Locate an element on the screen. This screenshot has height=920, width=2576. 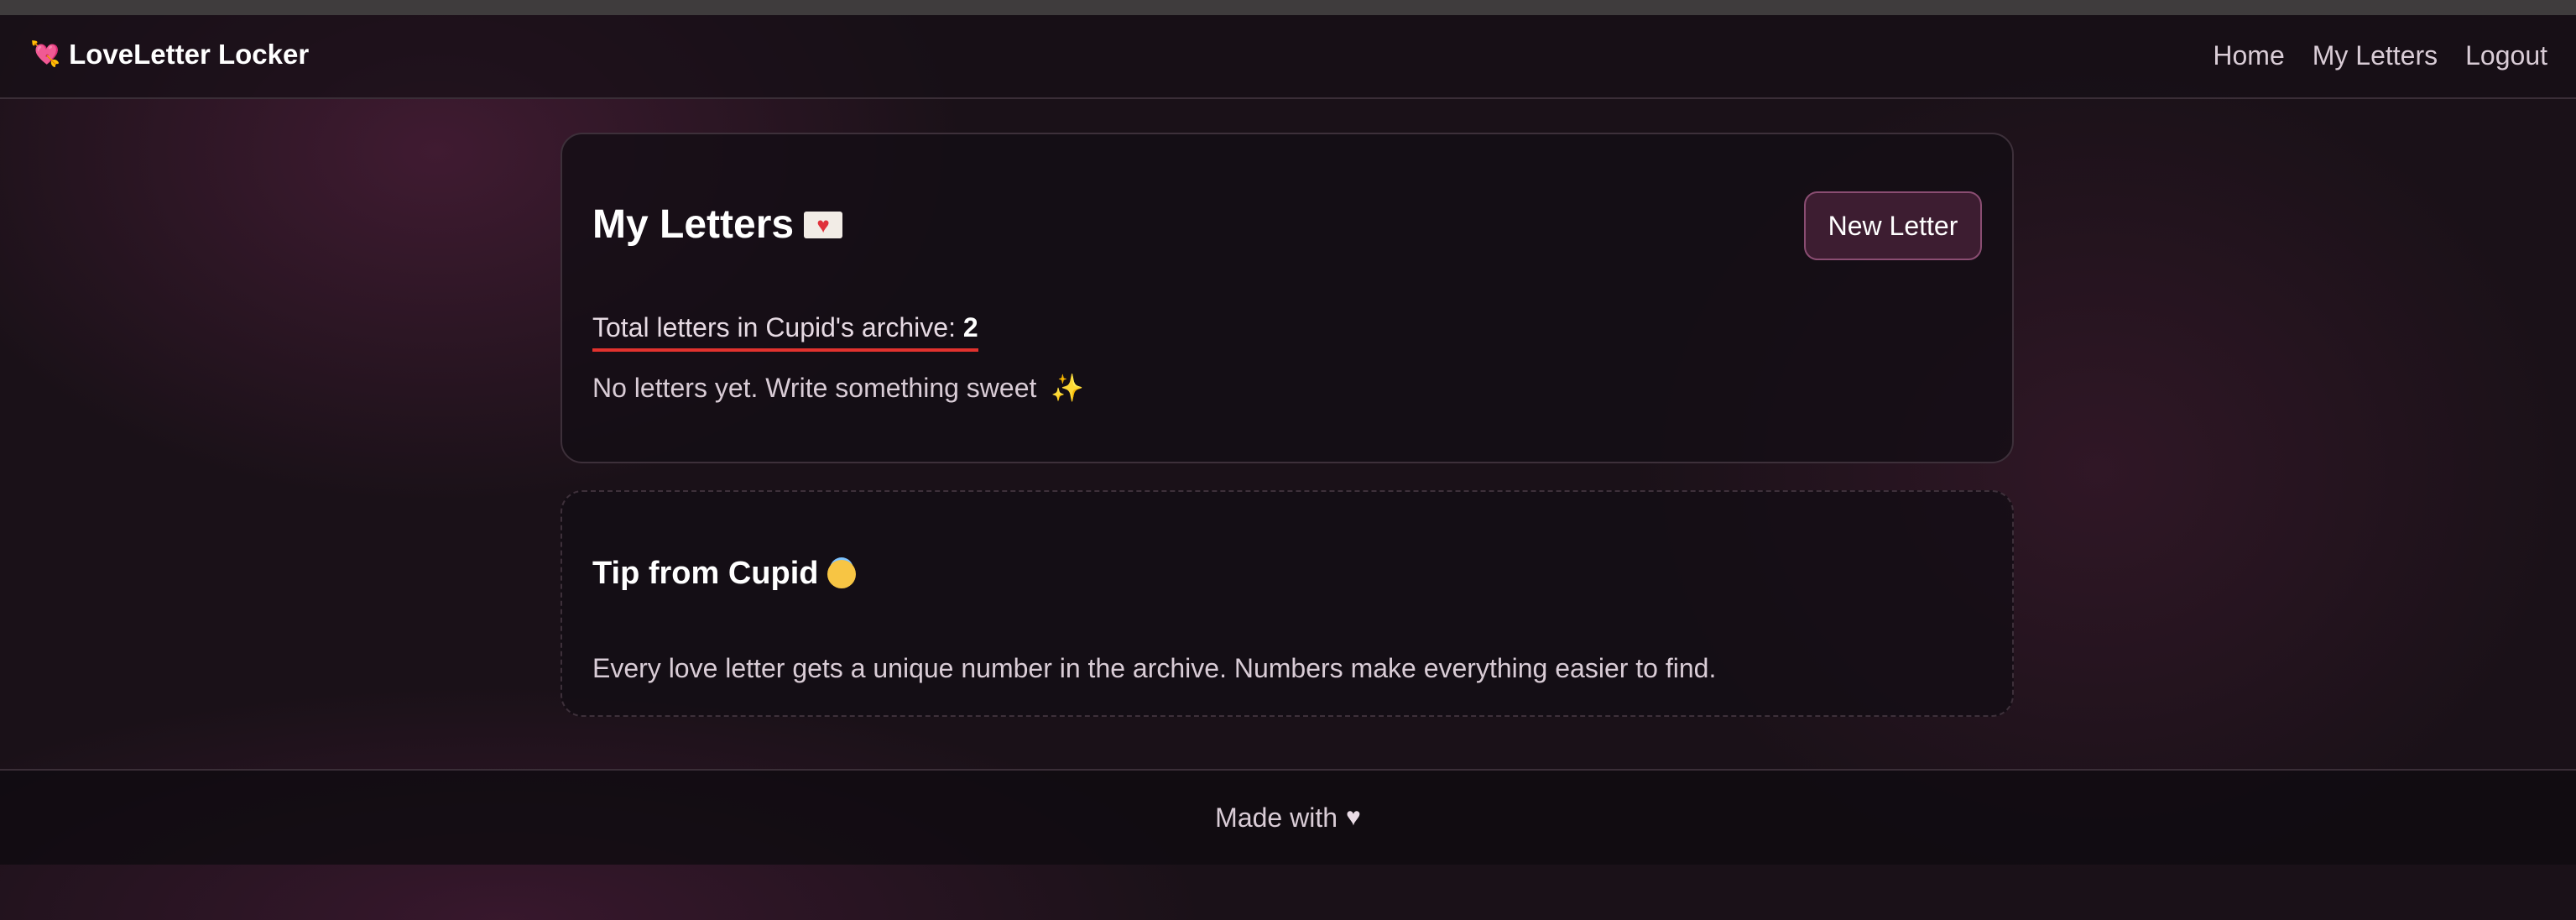
brand-name: LoveLetter Locker is located at coordinates (189, 54).